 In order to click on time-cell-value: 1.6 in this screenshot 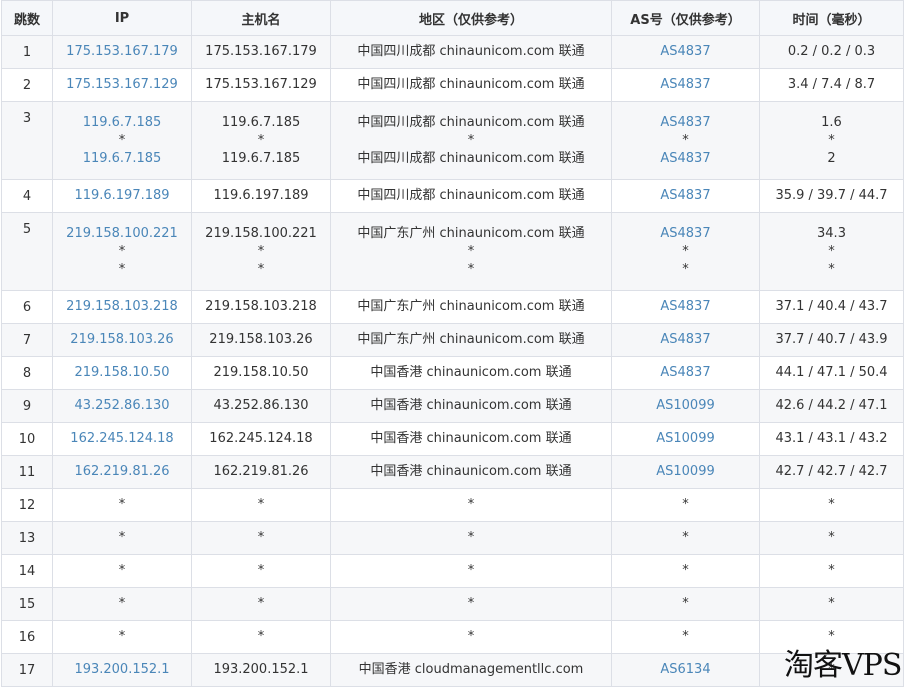, I will do `click(831, 122)`.